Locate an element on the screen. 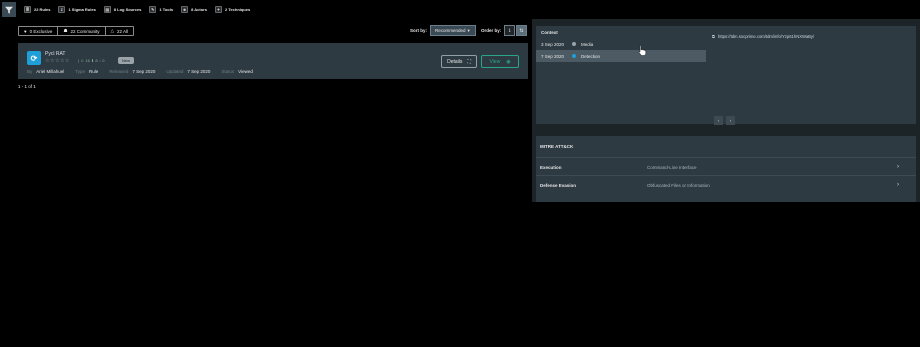 Image resolution: width=920 pixels, height=347 pixels. sort-descending-icon: ⇅ is located at coordinates (521, 30).